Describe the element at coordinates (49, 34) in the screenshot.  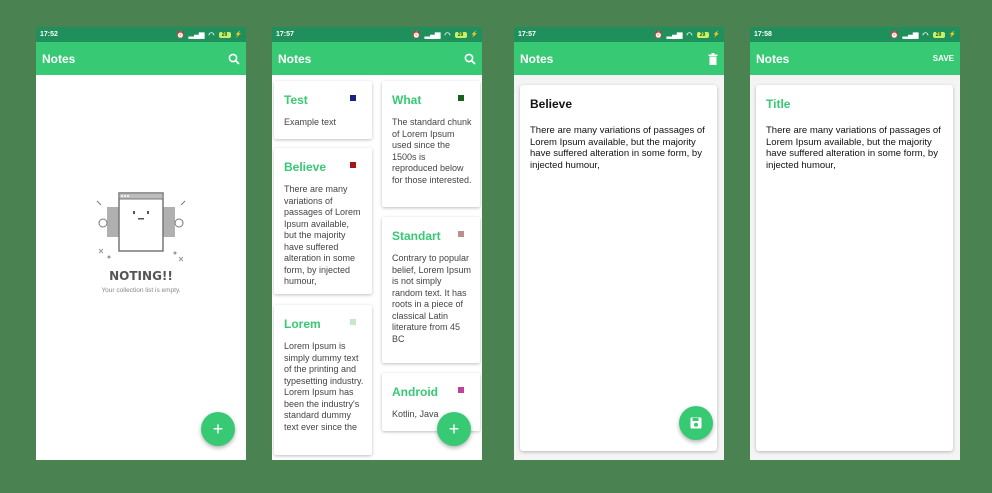
I see `status-time: 17:52` at that location.